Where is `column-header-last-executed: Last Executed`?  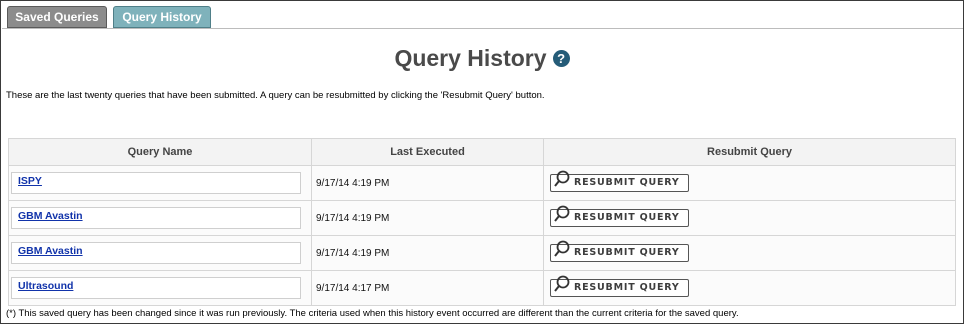 column-header-last-executed: Last Executed is located at coordinates (427, 152).